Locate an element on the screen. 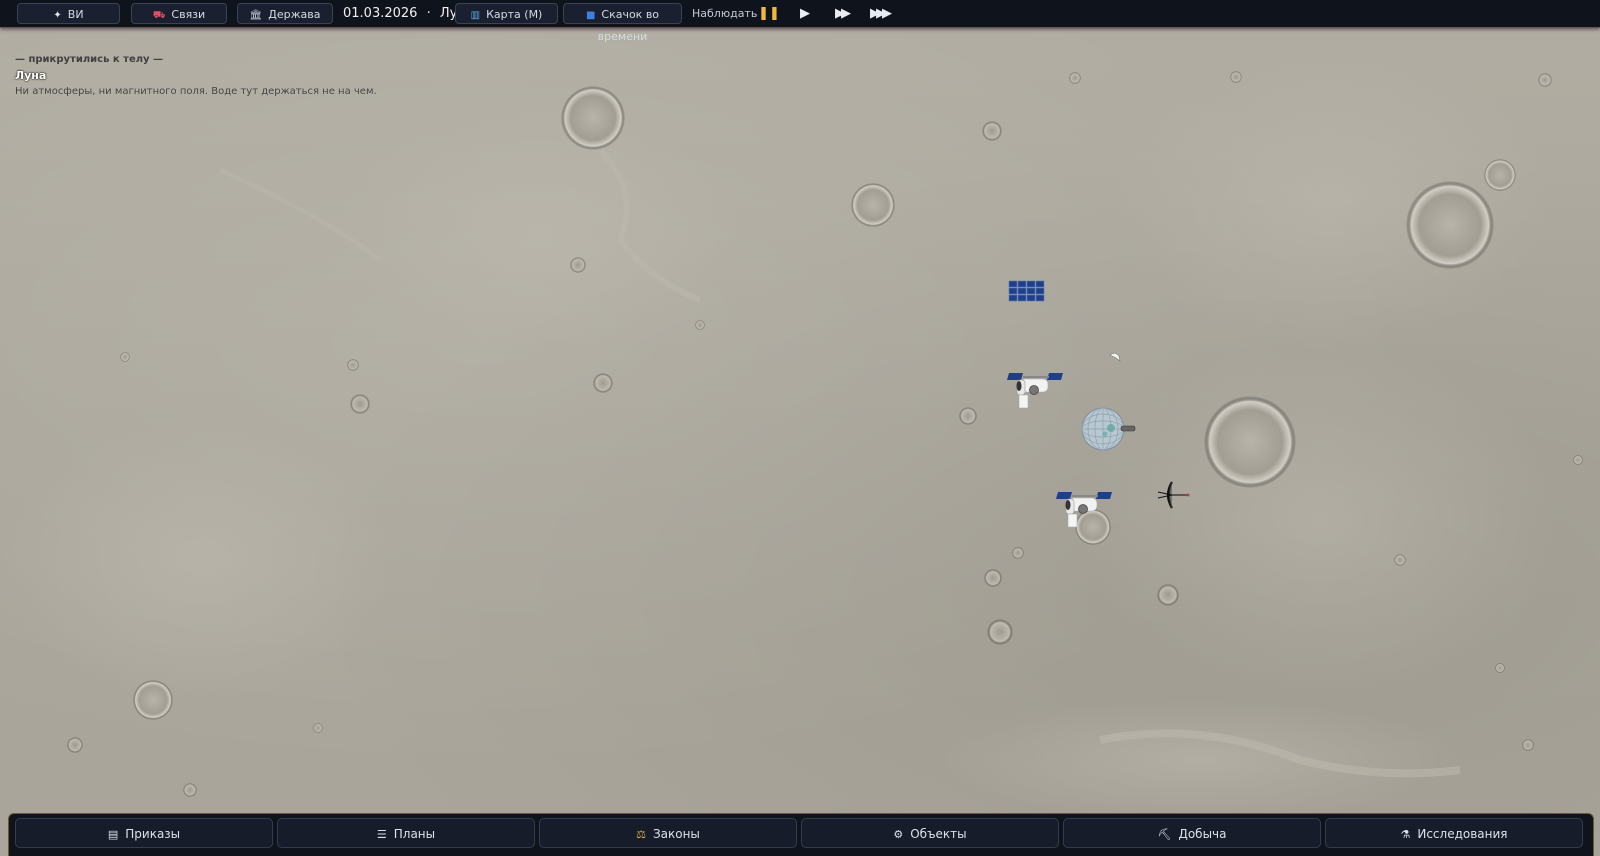 This screenshot has height=856, width=1600. vi-button: ✦ ВИ is located at coordinates (68, 13).